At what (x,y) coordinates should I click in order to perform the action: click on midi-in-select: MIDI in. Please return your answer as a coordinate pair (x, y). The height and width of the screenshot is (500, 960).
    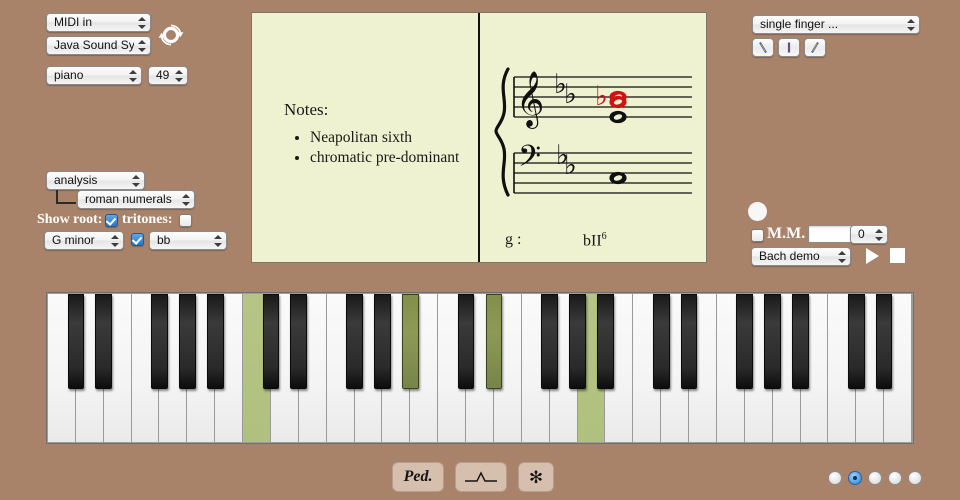
    Looking at the image, I should click on (98, 22).